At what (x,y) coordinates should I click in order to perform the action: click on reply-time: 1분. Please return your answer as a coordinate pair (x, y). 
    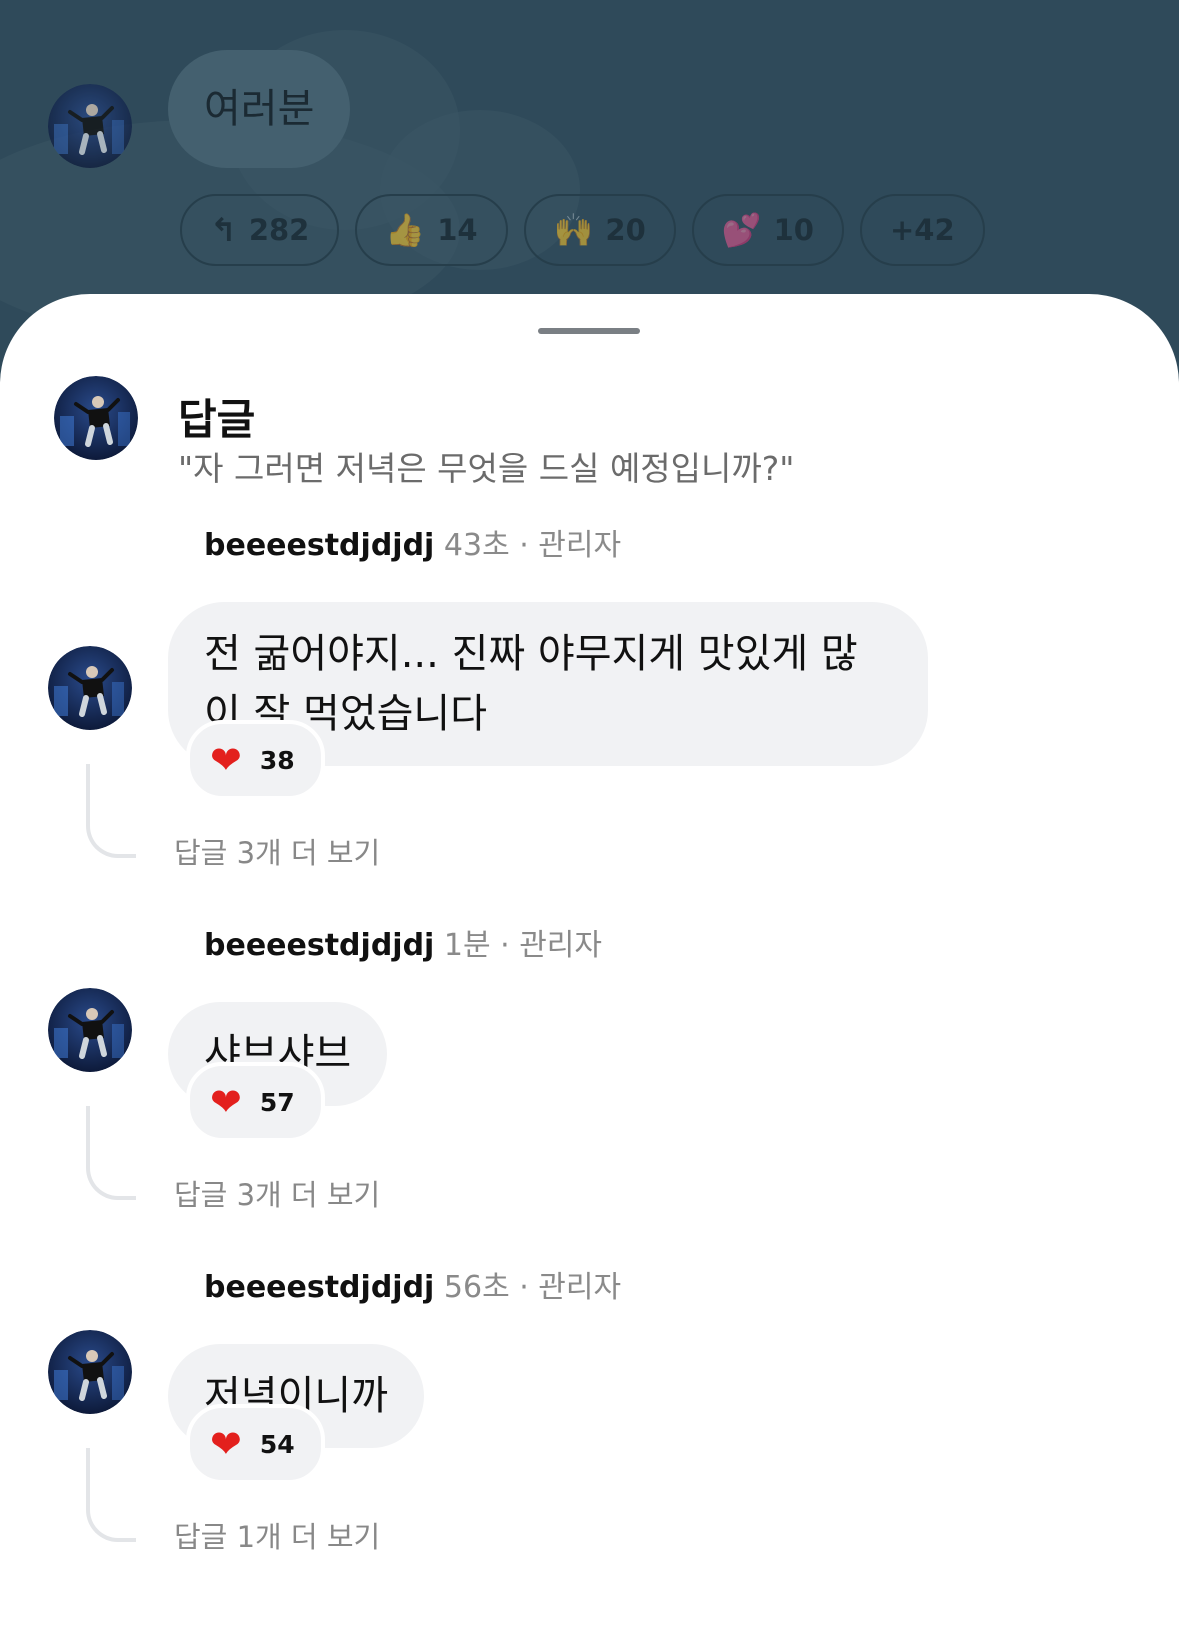
    Looking at the image, I should click on (467, 945).